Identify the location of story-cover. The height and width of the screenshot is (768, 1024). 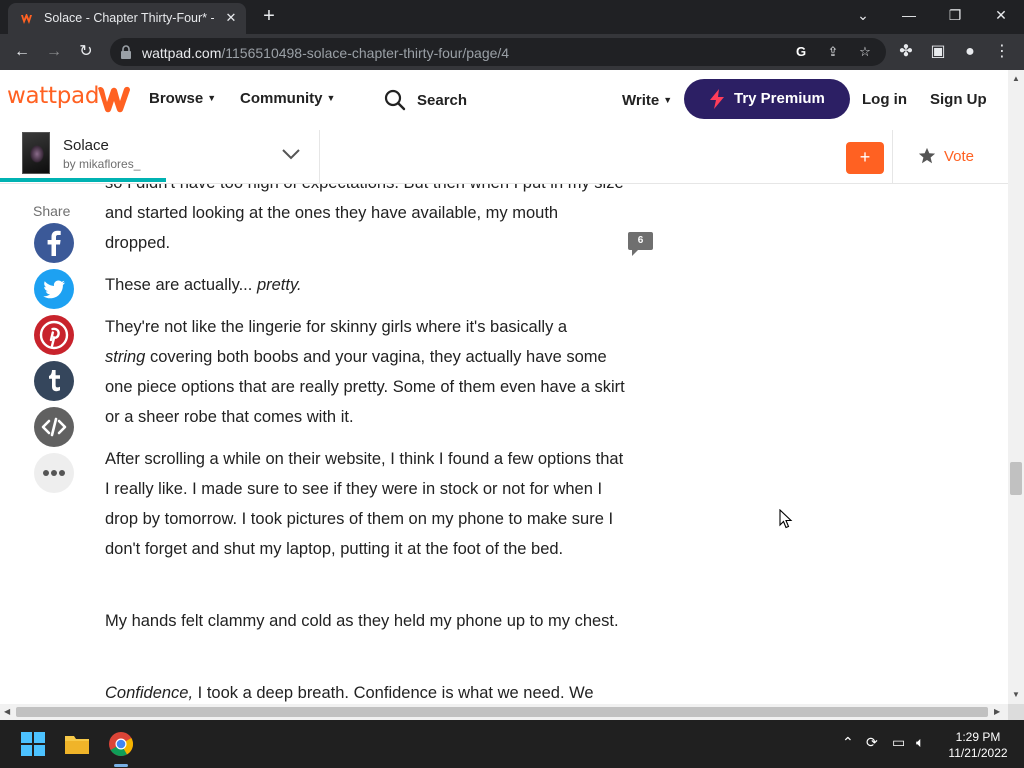
(36, 153).